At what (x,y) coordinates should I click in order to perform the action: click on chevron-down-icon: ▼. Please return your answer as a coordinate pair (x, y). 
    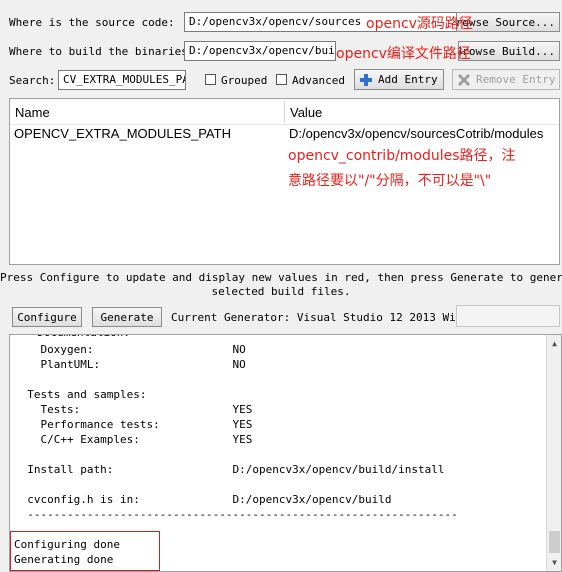
    Looking at the image, I should click on (554, 562).